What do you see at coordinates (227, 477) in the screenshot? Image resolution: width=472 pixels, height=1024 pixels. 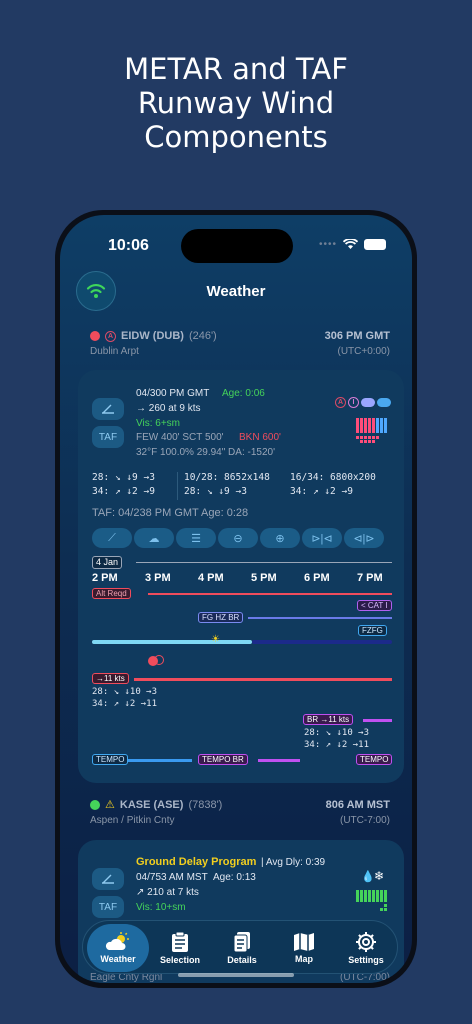 I see `runway-group-2-line-1: 10/28: 8652x148` at bounding box center [227, 477].